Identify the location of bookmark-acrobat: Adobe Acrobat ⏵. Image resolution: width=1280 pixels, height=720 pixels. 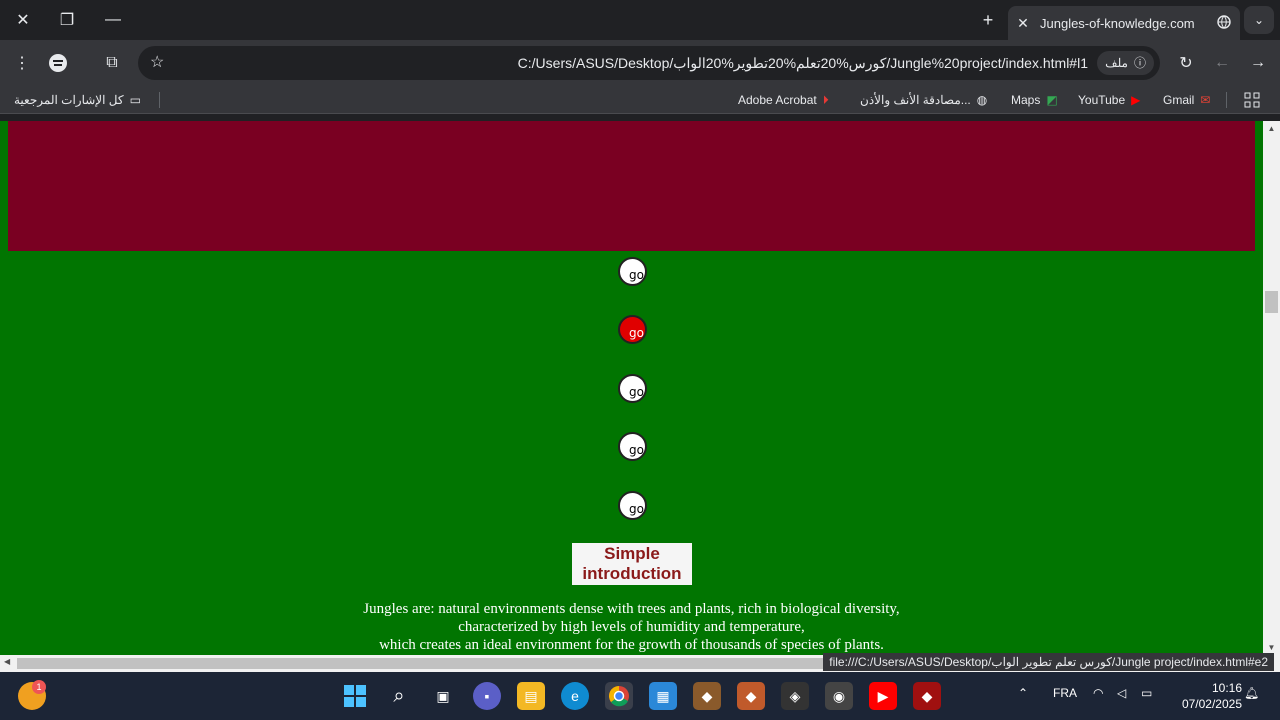
(783, 100).